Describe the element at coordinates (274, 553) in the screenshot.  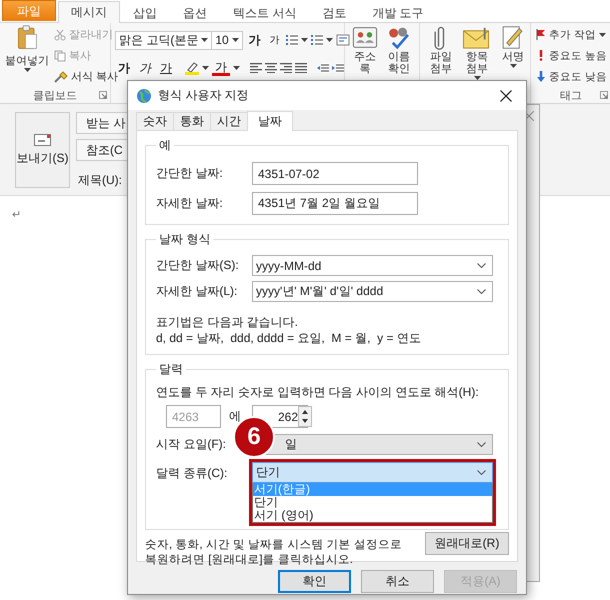
I see `restore-hint: 숫자, 통화, 시간 및 날짜를 시스템 기본 설정으로 복원하려면 [원래대로]를 클릭하십시오.` at that location.